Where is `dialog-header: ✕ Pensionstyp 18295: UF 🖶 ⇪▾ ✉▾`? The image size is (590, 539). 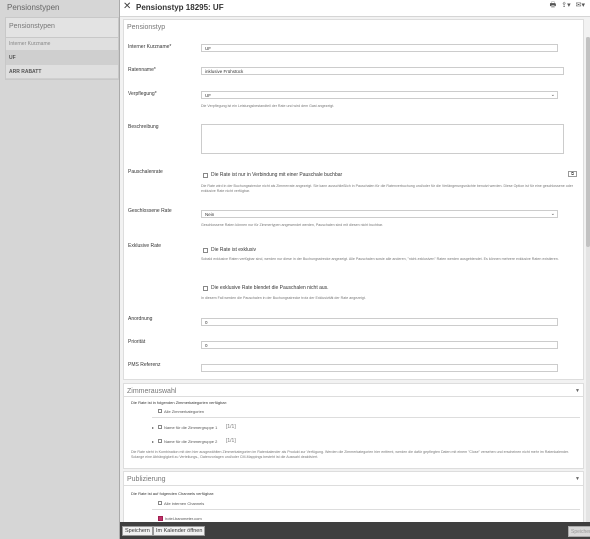
dialog-header: ✕ Pensionstyp 18295: UF 🖶 ⇪▾ ✉▾ is located at coordinates (355, 8).